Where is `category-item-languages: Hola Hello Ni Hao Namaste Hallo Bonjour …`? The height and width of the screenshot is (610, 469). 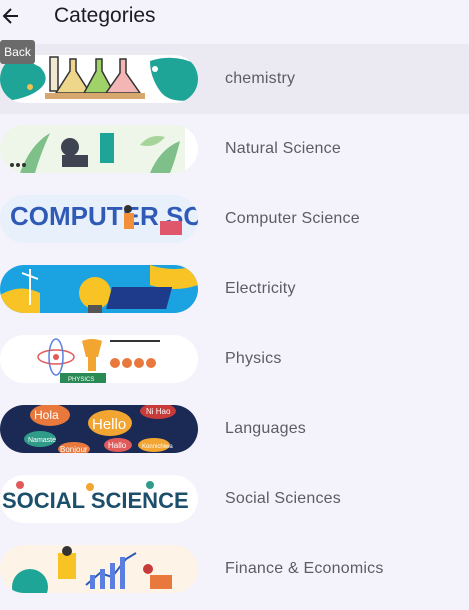 category-item-languages: Hola Hello Ni Hao Namaste Hallo Bonjour … is located at coordinates (234, 429).